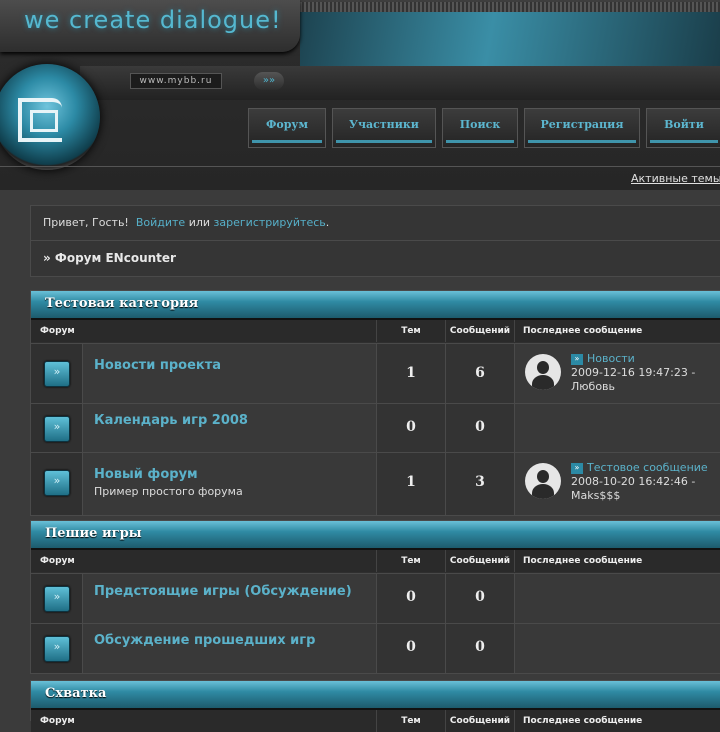 Image resolution: width=720 pixels, height=732 pixels. What do you see at coordinates (593, 386) in the screenshot?
I see `last-post-author: Любовь` at bounding box center [593, 386].